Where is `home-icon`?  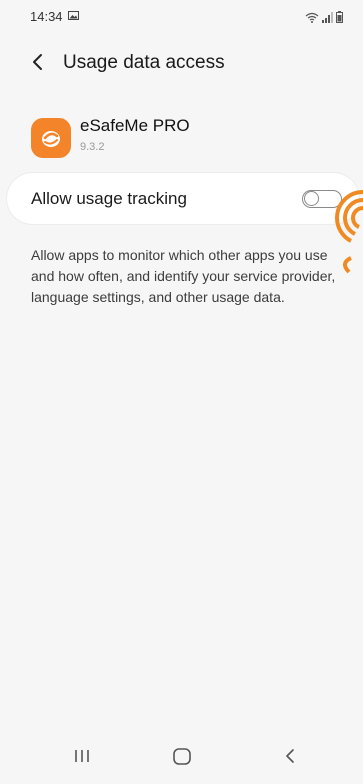 home-icon is located at coordinates (182, 756).